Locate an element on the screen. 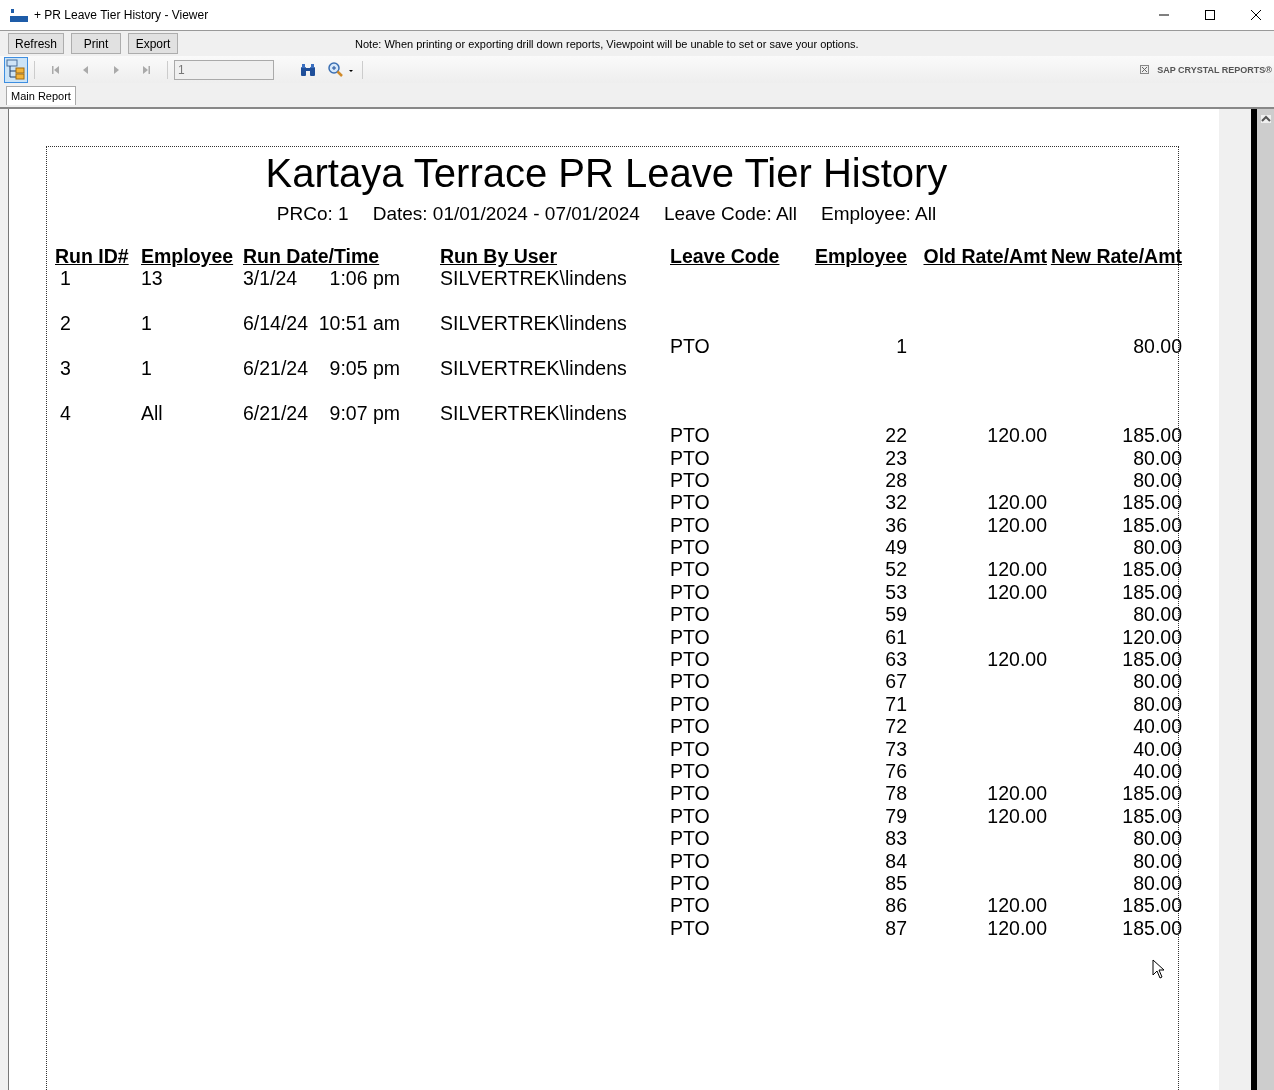  table-cell-text: 61 is located at coordinates (895, 637).